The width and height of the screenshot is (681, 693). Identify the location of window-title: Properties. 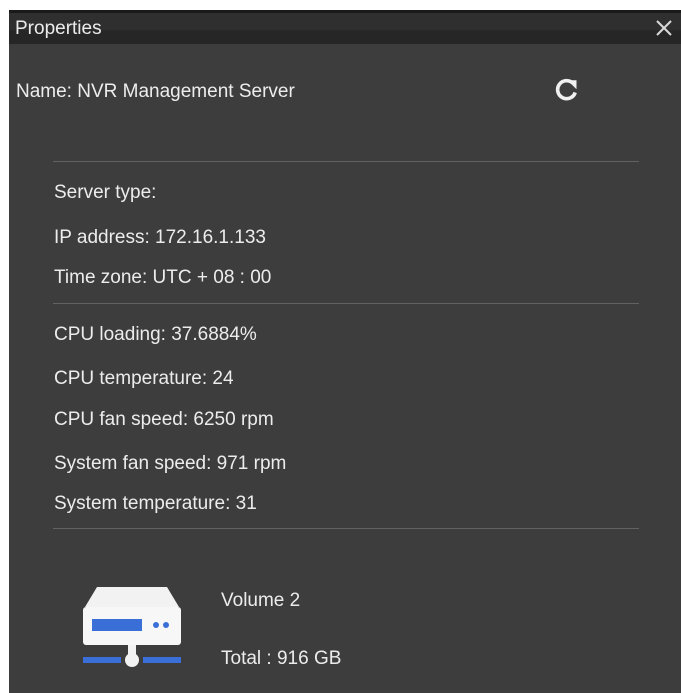
(58, 28).